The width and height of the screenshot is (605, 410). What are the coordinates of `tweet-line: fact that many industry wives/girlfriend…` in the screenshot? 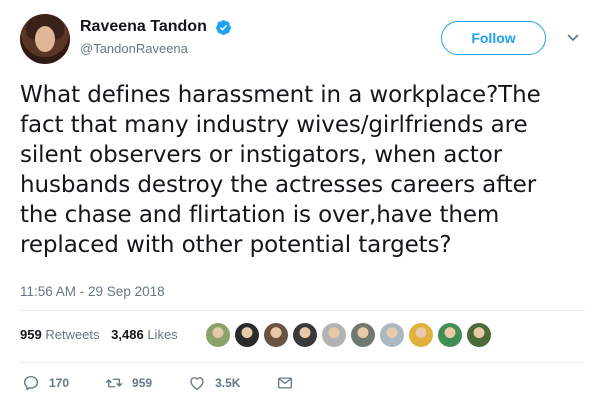 It's located at (274, 125).